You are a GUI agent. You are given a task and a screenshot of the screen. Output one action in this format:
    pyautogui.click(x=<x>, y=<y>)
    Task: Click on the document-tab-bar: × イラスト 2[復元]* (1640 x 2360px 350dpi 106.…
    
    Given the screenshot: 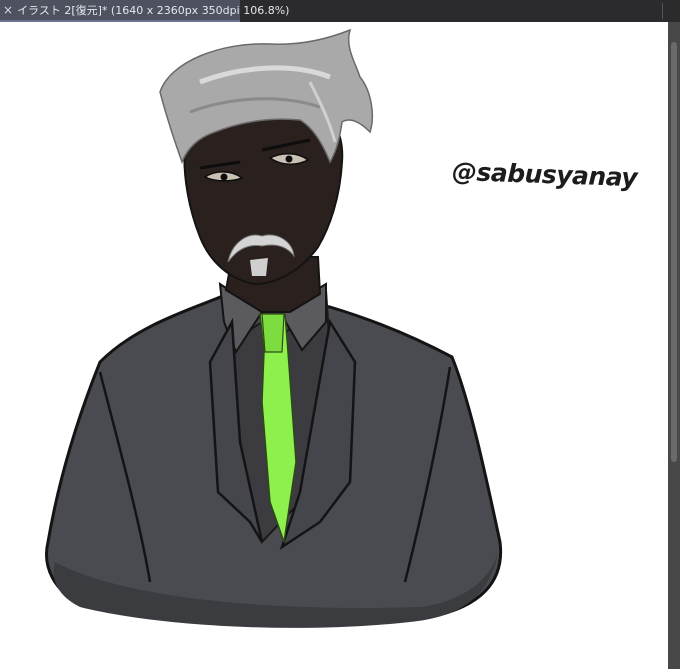 What is the action you would take?
    pyautogui.click(x=340, y=11)
    